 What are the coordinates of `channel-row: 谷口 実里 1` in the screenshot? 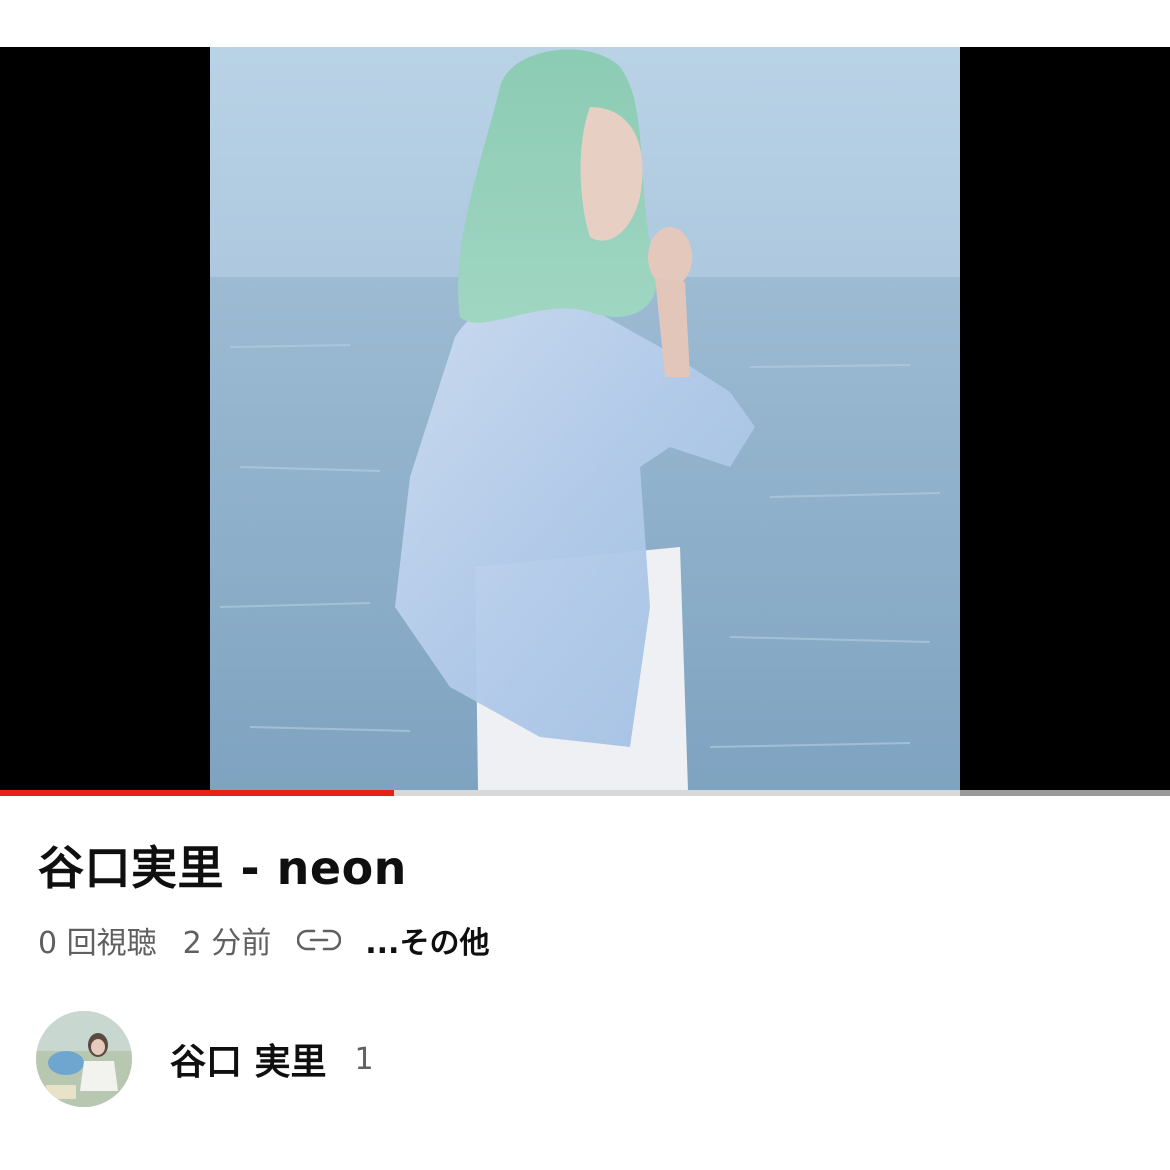 It's located at (205, 1059).